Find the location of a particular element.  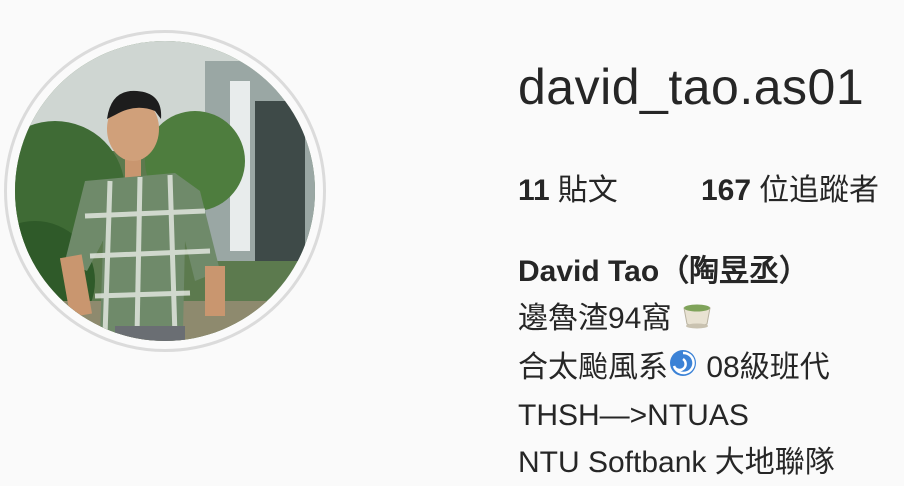

cyclone-icon is located at coordinates (683, 368).